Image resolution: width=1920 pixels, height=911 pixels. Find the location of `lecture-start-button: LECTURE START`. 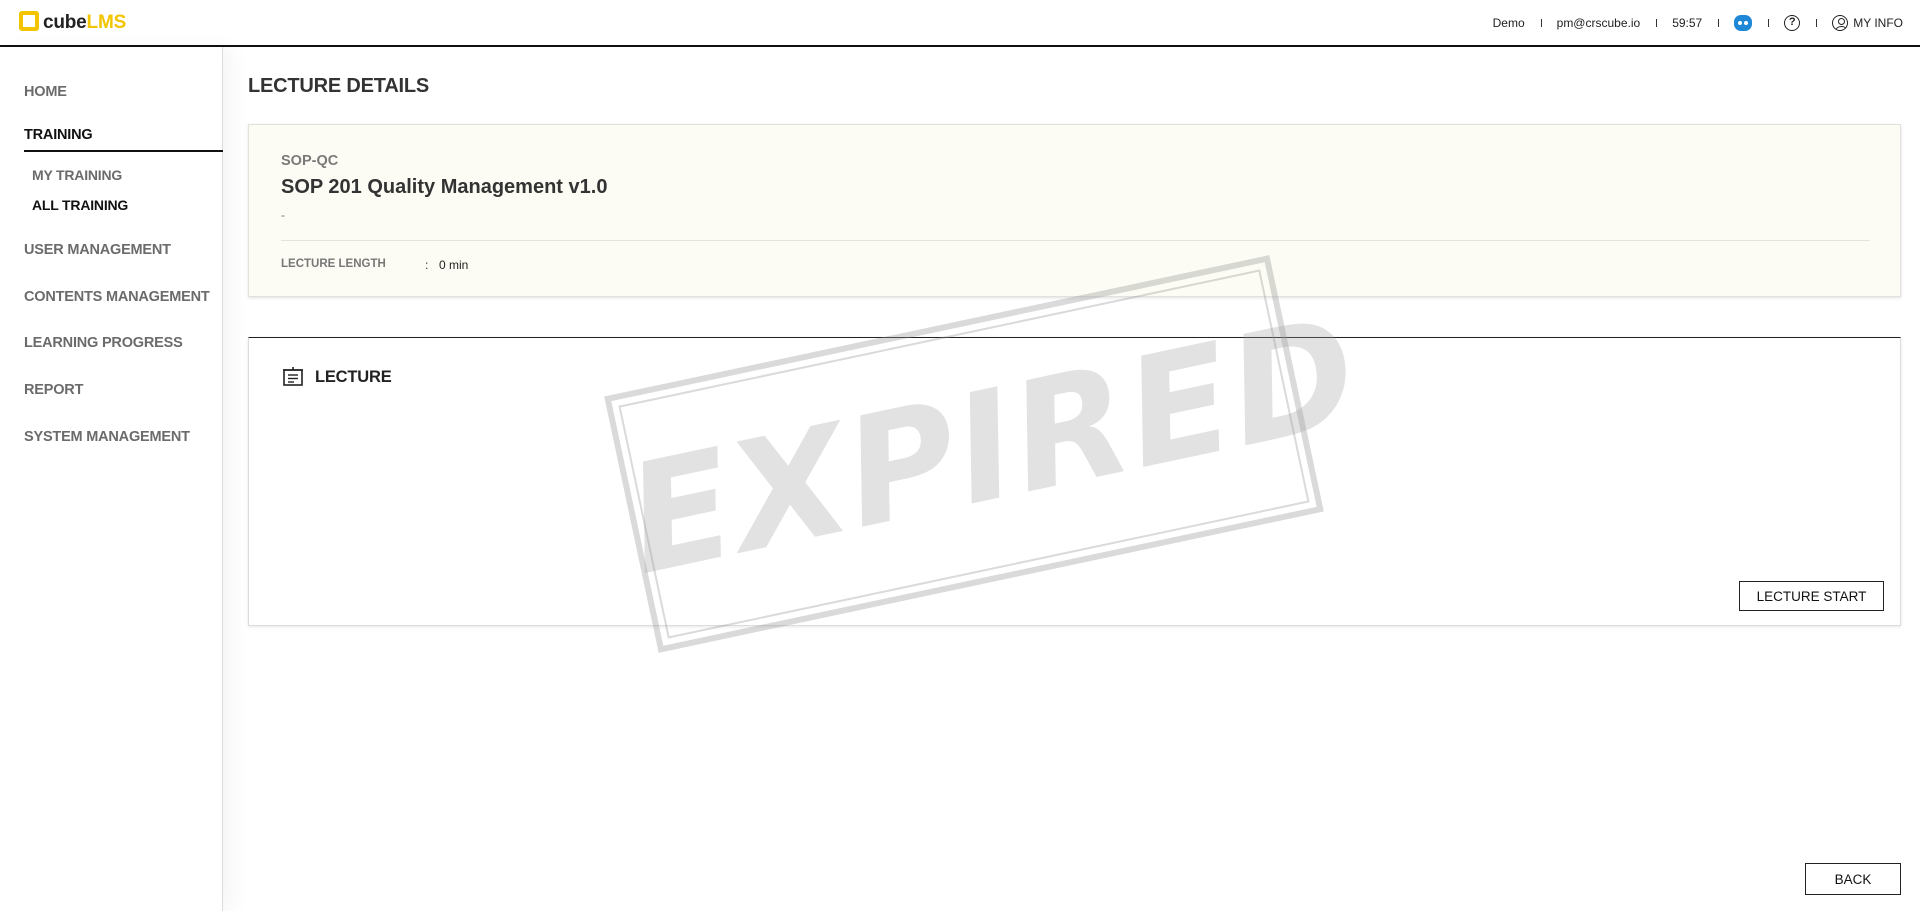

lecture-start-button: LECTURE START is located at coordinates (1811, 596).